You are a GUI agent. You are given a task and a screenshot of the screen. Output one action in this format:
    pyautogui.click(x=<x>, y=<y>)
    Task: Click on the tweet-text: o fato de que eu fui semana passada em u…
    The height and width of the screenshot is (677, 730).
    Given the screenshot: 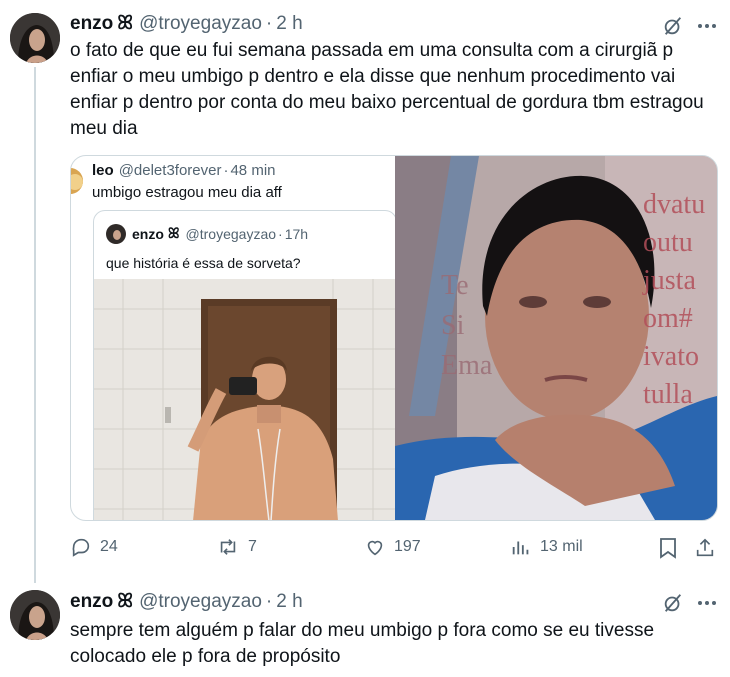 What is the action you would take?
    pyautogui.click(x=397, y=90)
    